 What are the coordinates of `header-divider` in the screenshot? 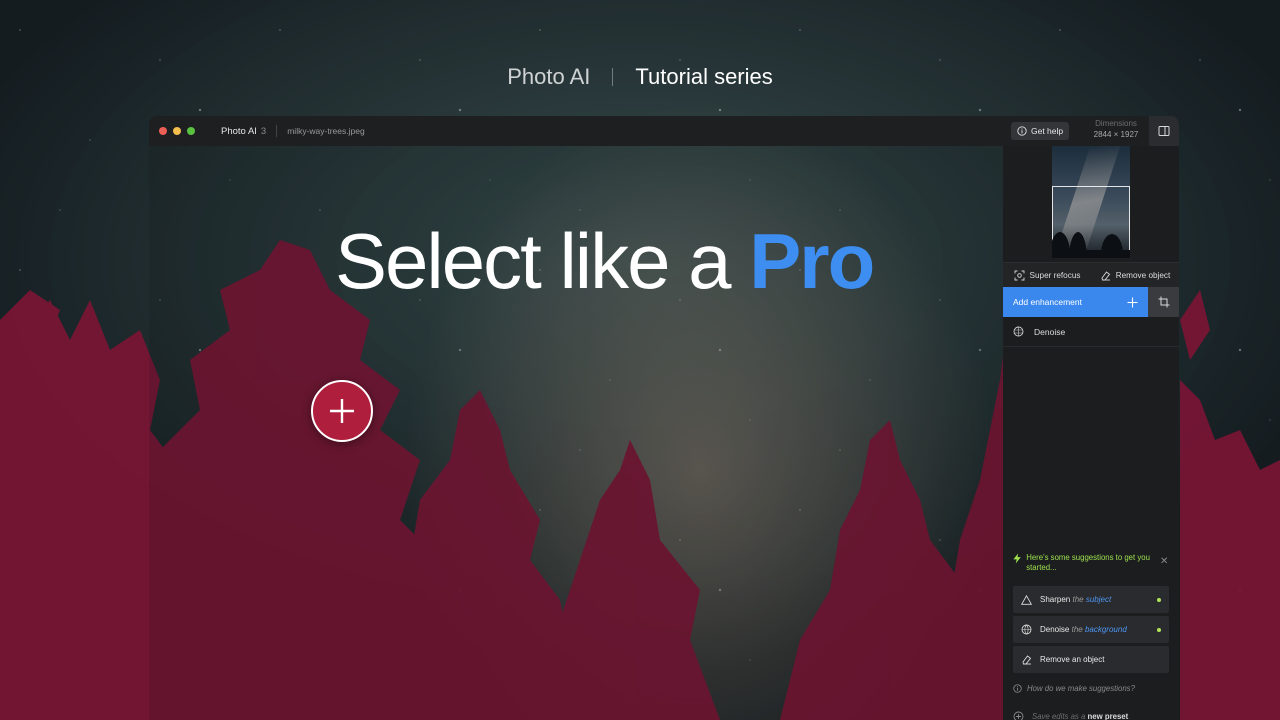 It's located at (613, 77).